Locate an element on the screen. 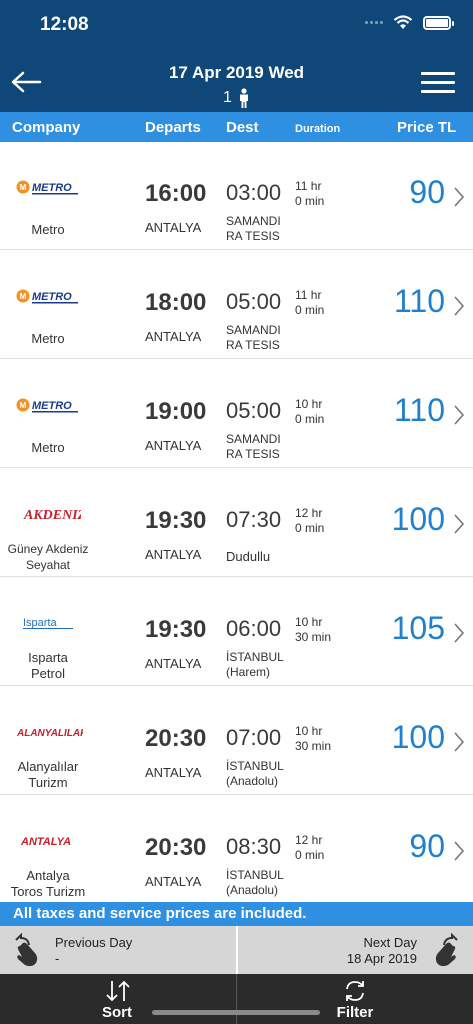 The width and height of the screenshot is (473, 1024). company-logo: AKDENIZ is located at coordinates (48, 515).